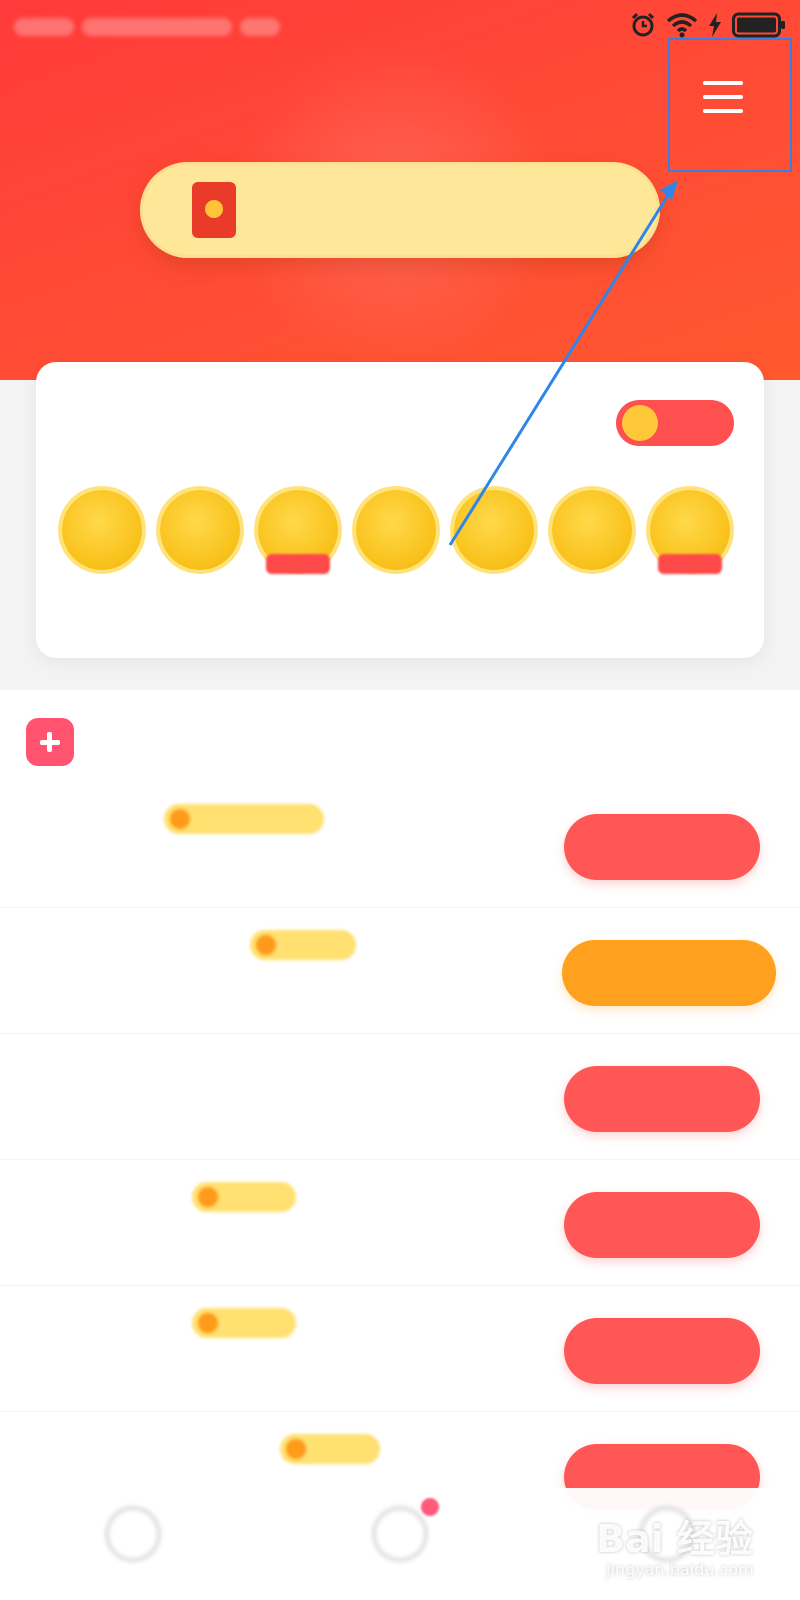 This screenshot has height=1600, width=800. I want to click on plus-task-icon, so click(50, 742).